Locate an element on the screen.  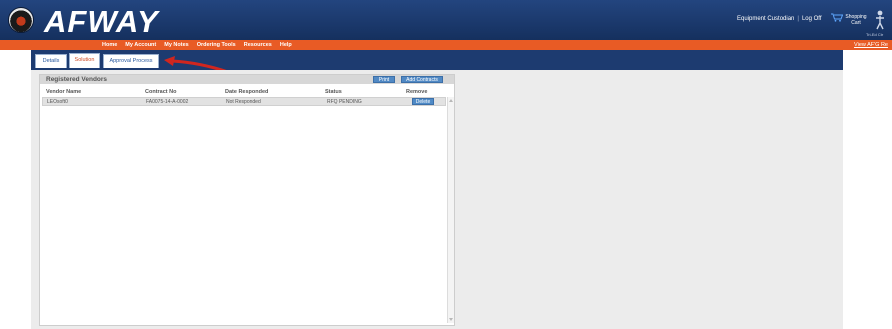
cell-vendor-name: LEOsoft0 is located at coordinates (57, 102).